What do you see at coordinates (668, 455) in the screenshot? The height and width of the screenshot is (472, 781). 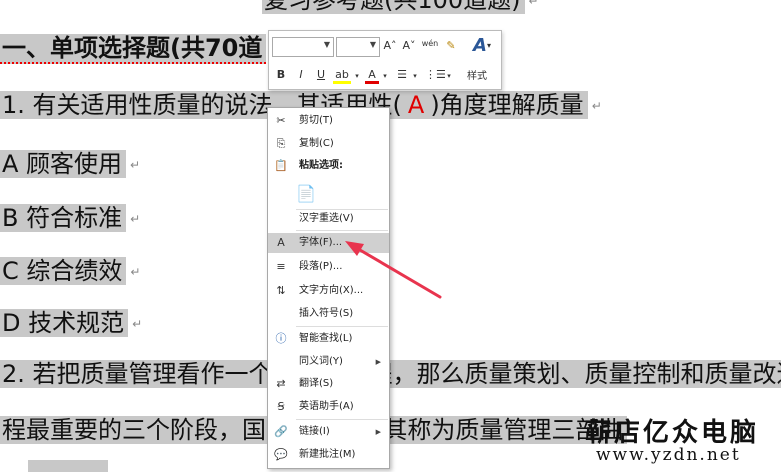 I see `watermark-url: www.yzdn.net` at bounding box center [668, 455].